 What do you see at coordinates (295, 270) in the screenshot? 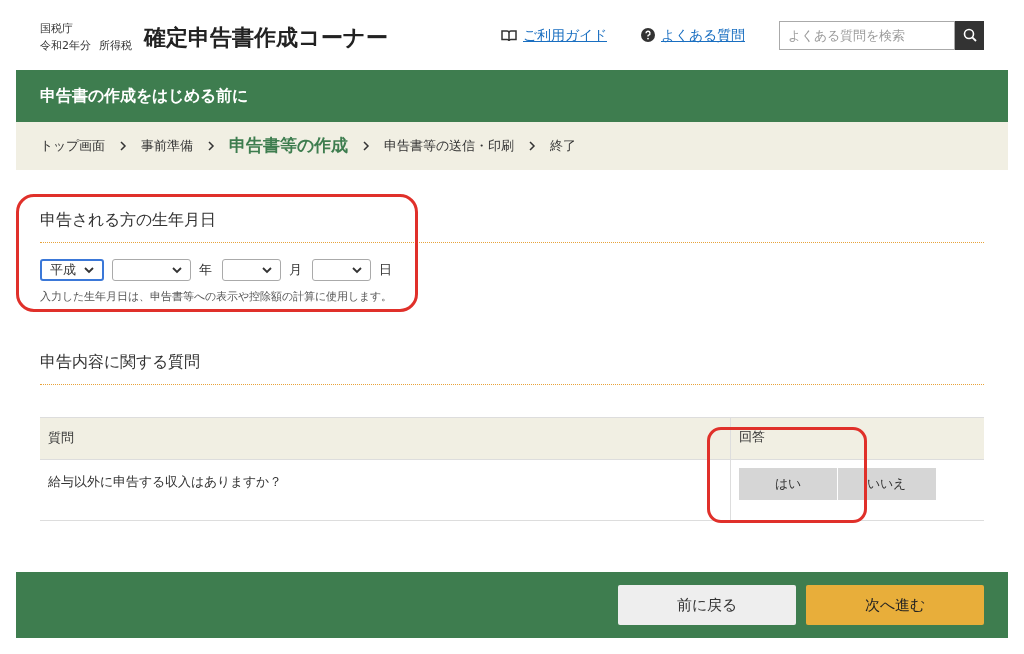
I see `date-unit: 月` at bounding box center [295, 270].